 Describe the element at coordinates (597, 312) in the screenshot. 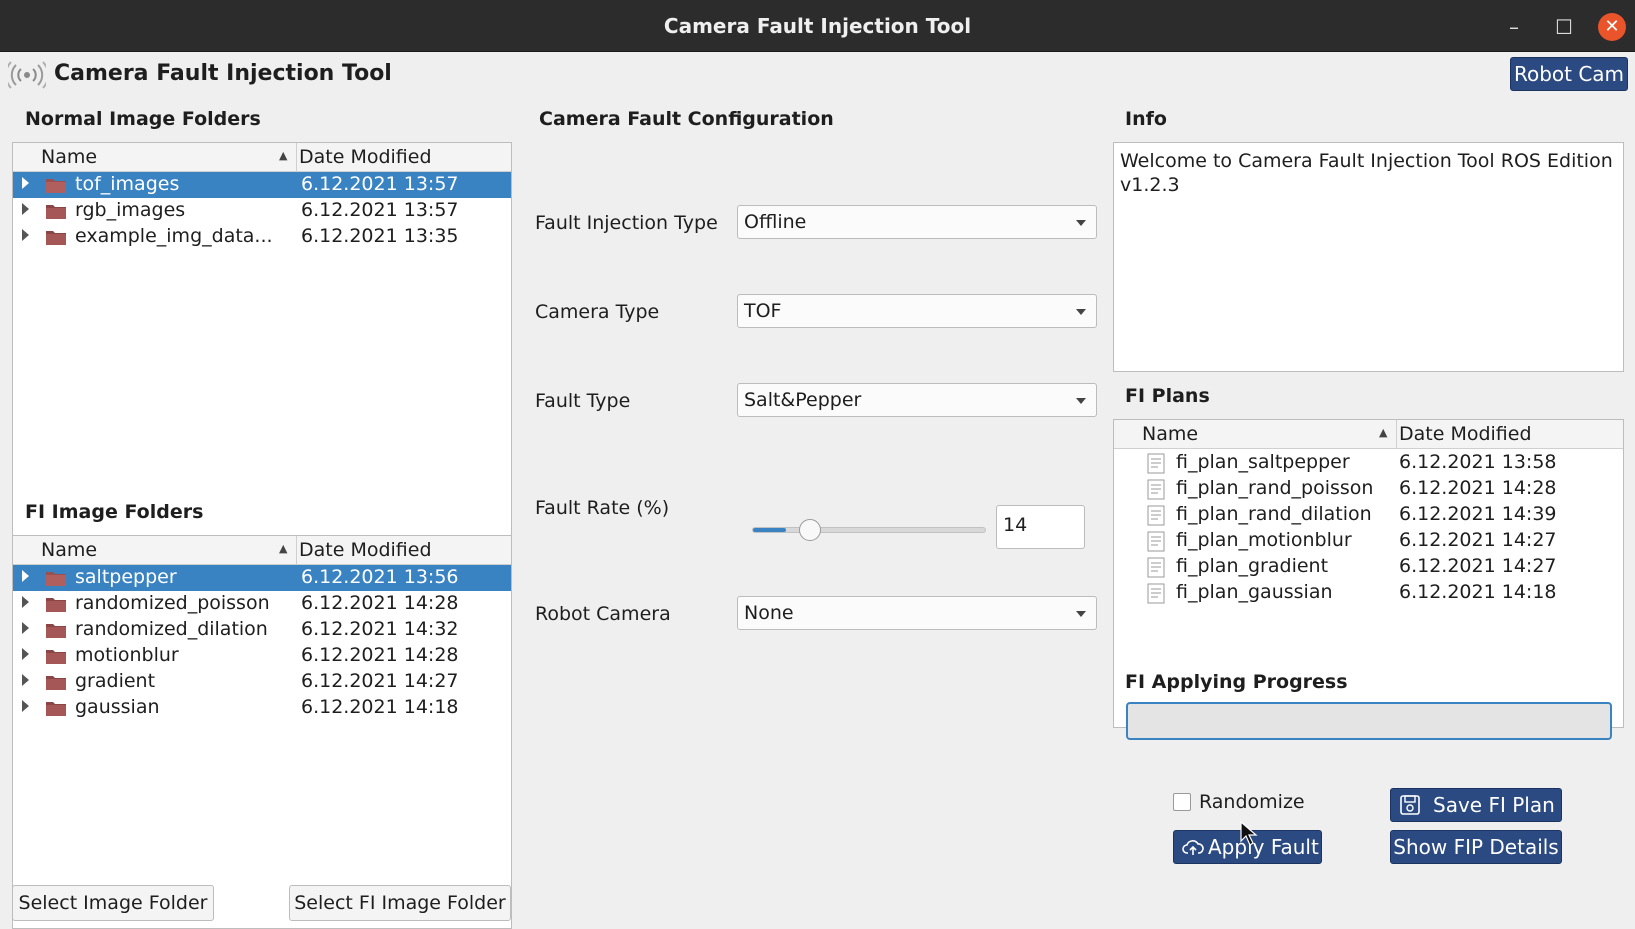

I see `camera-type-label: Camera Type` at that location.